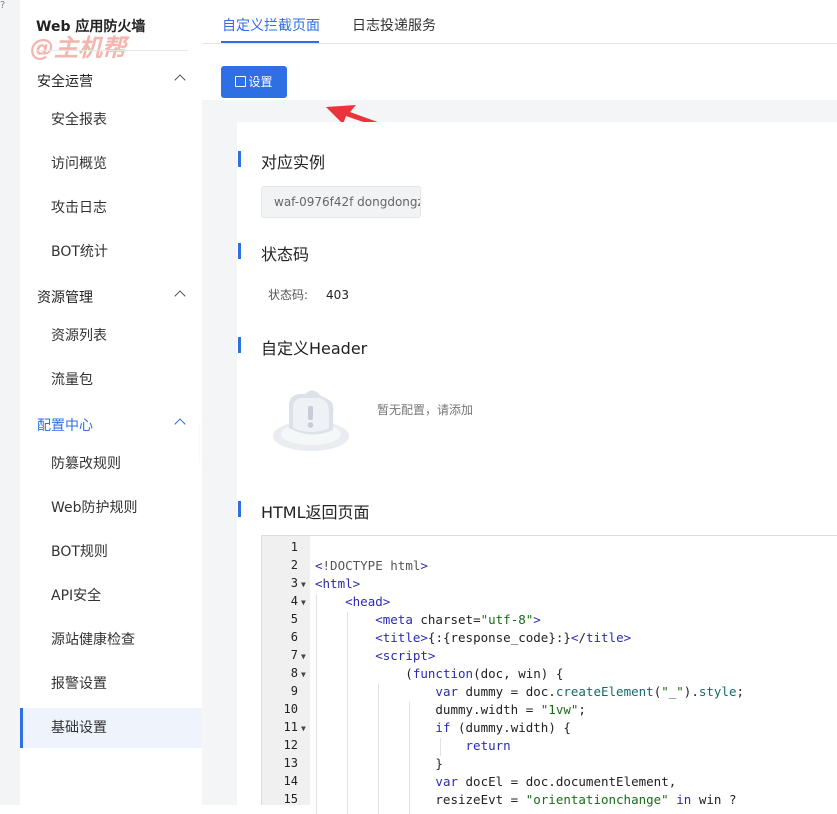 Image resolution: width=837 pixels, height=814 pixels. I want to click on empty-box-icon, so click(311, 420).